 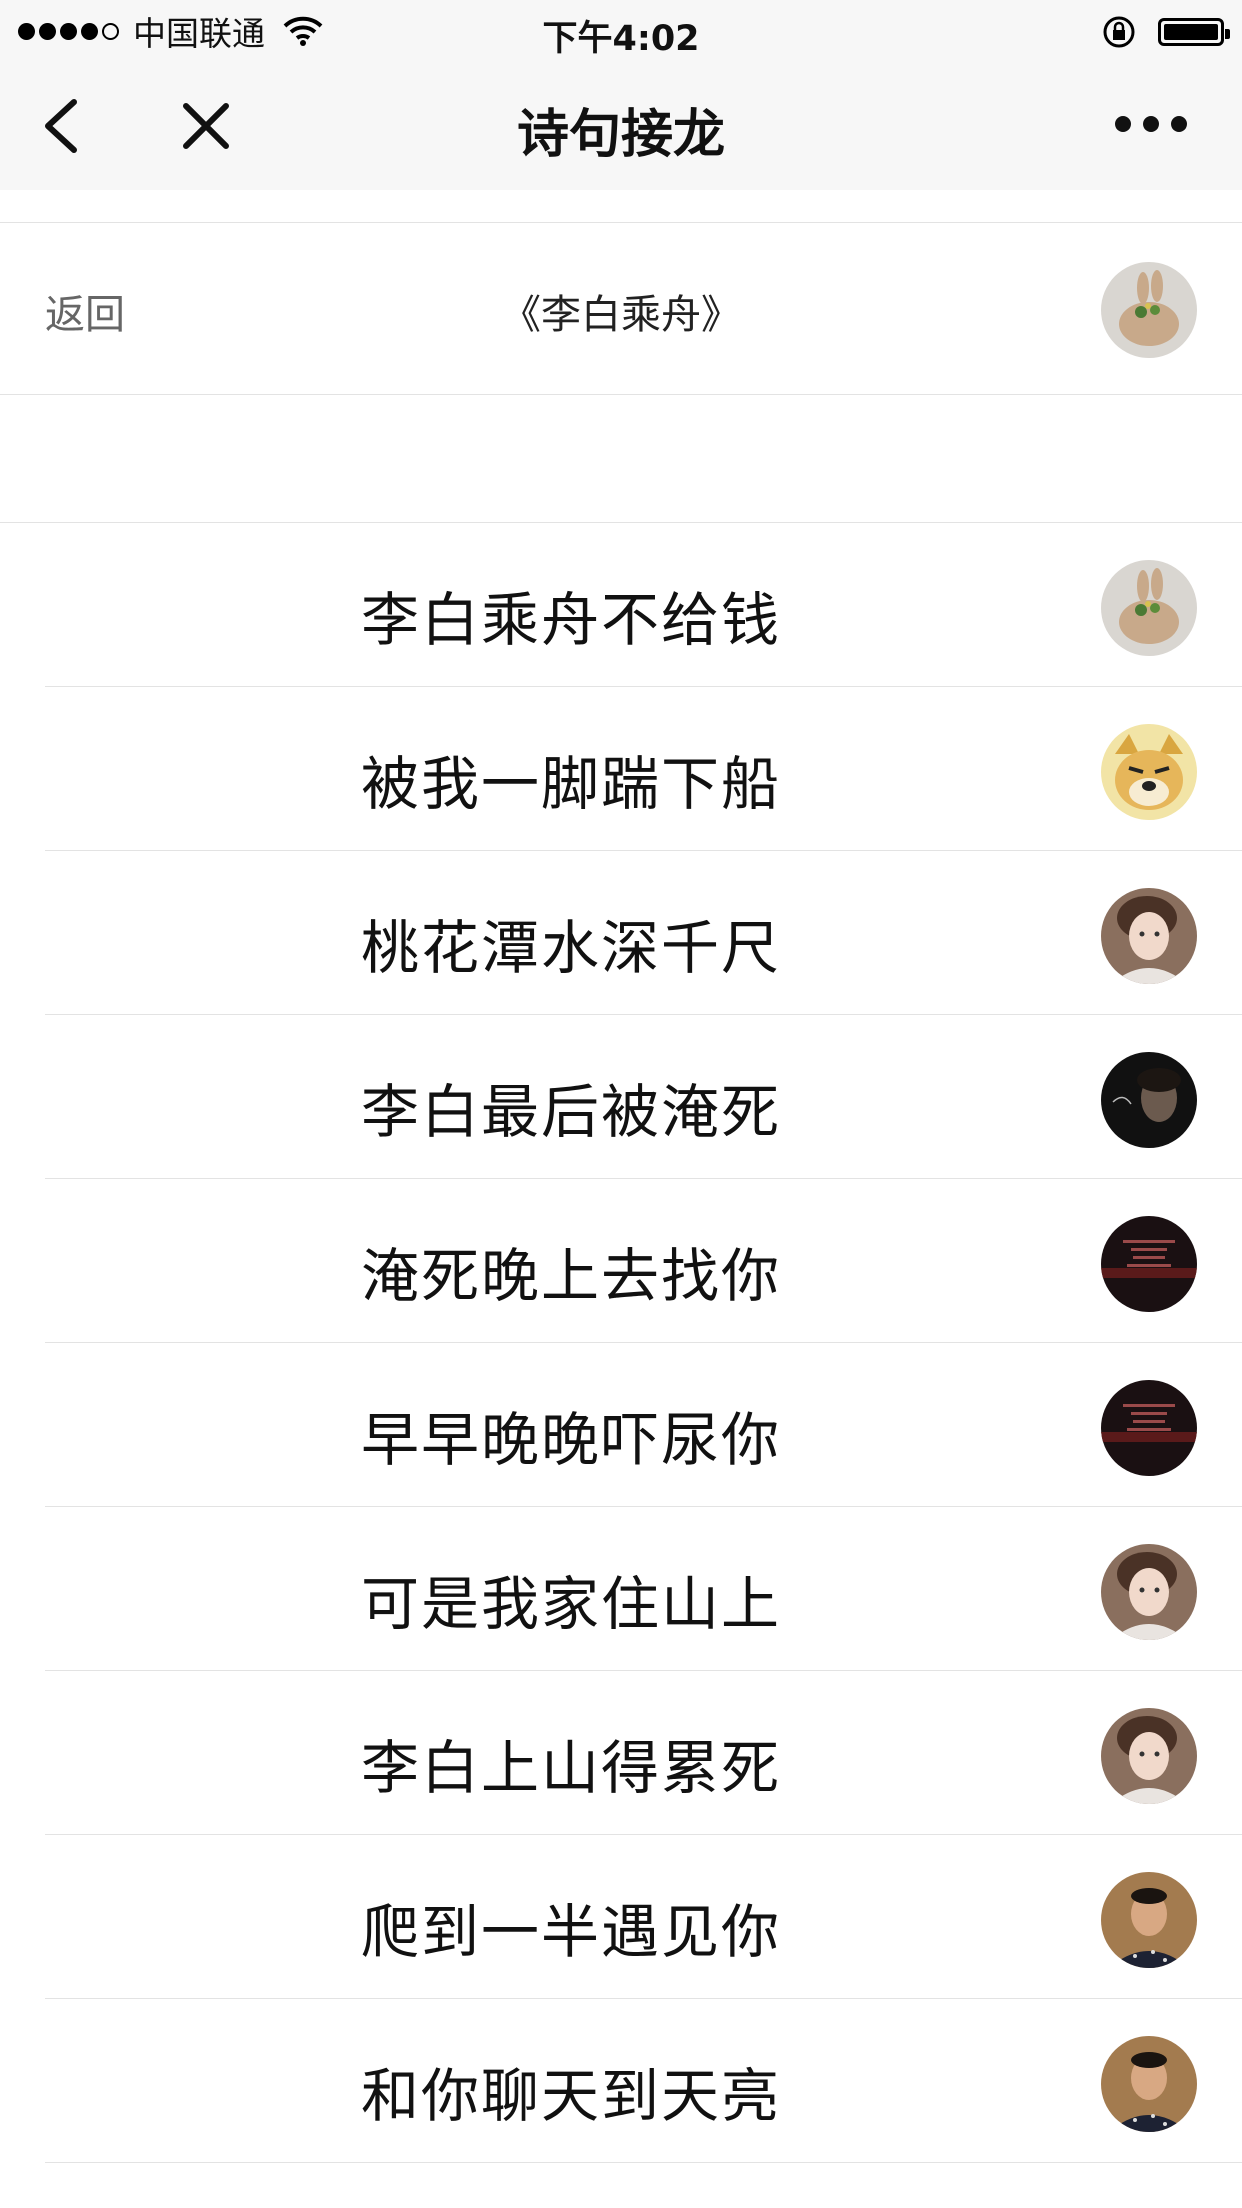 What do you see at coordinates (570, 1112) in the screenshot?
I see `poem-line-text: 李白最后被淹死` at bounding box center [570, 1112].